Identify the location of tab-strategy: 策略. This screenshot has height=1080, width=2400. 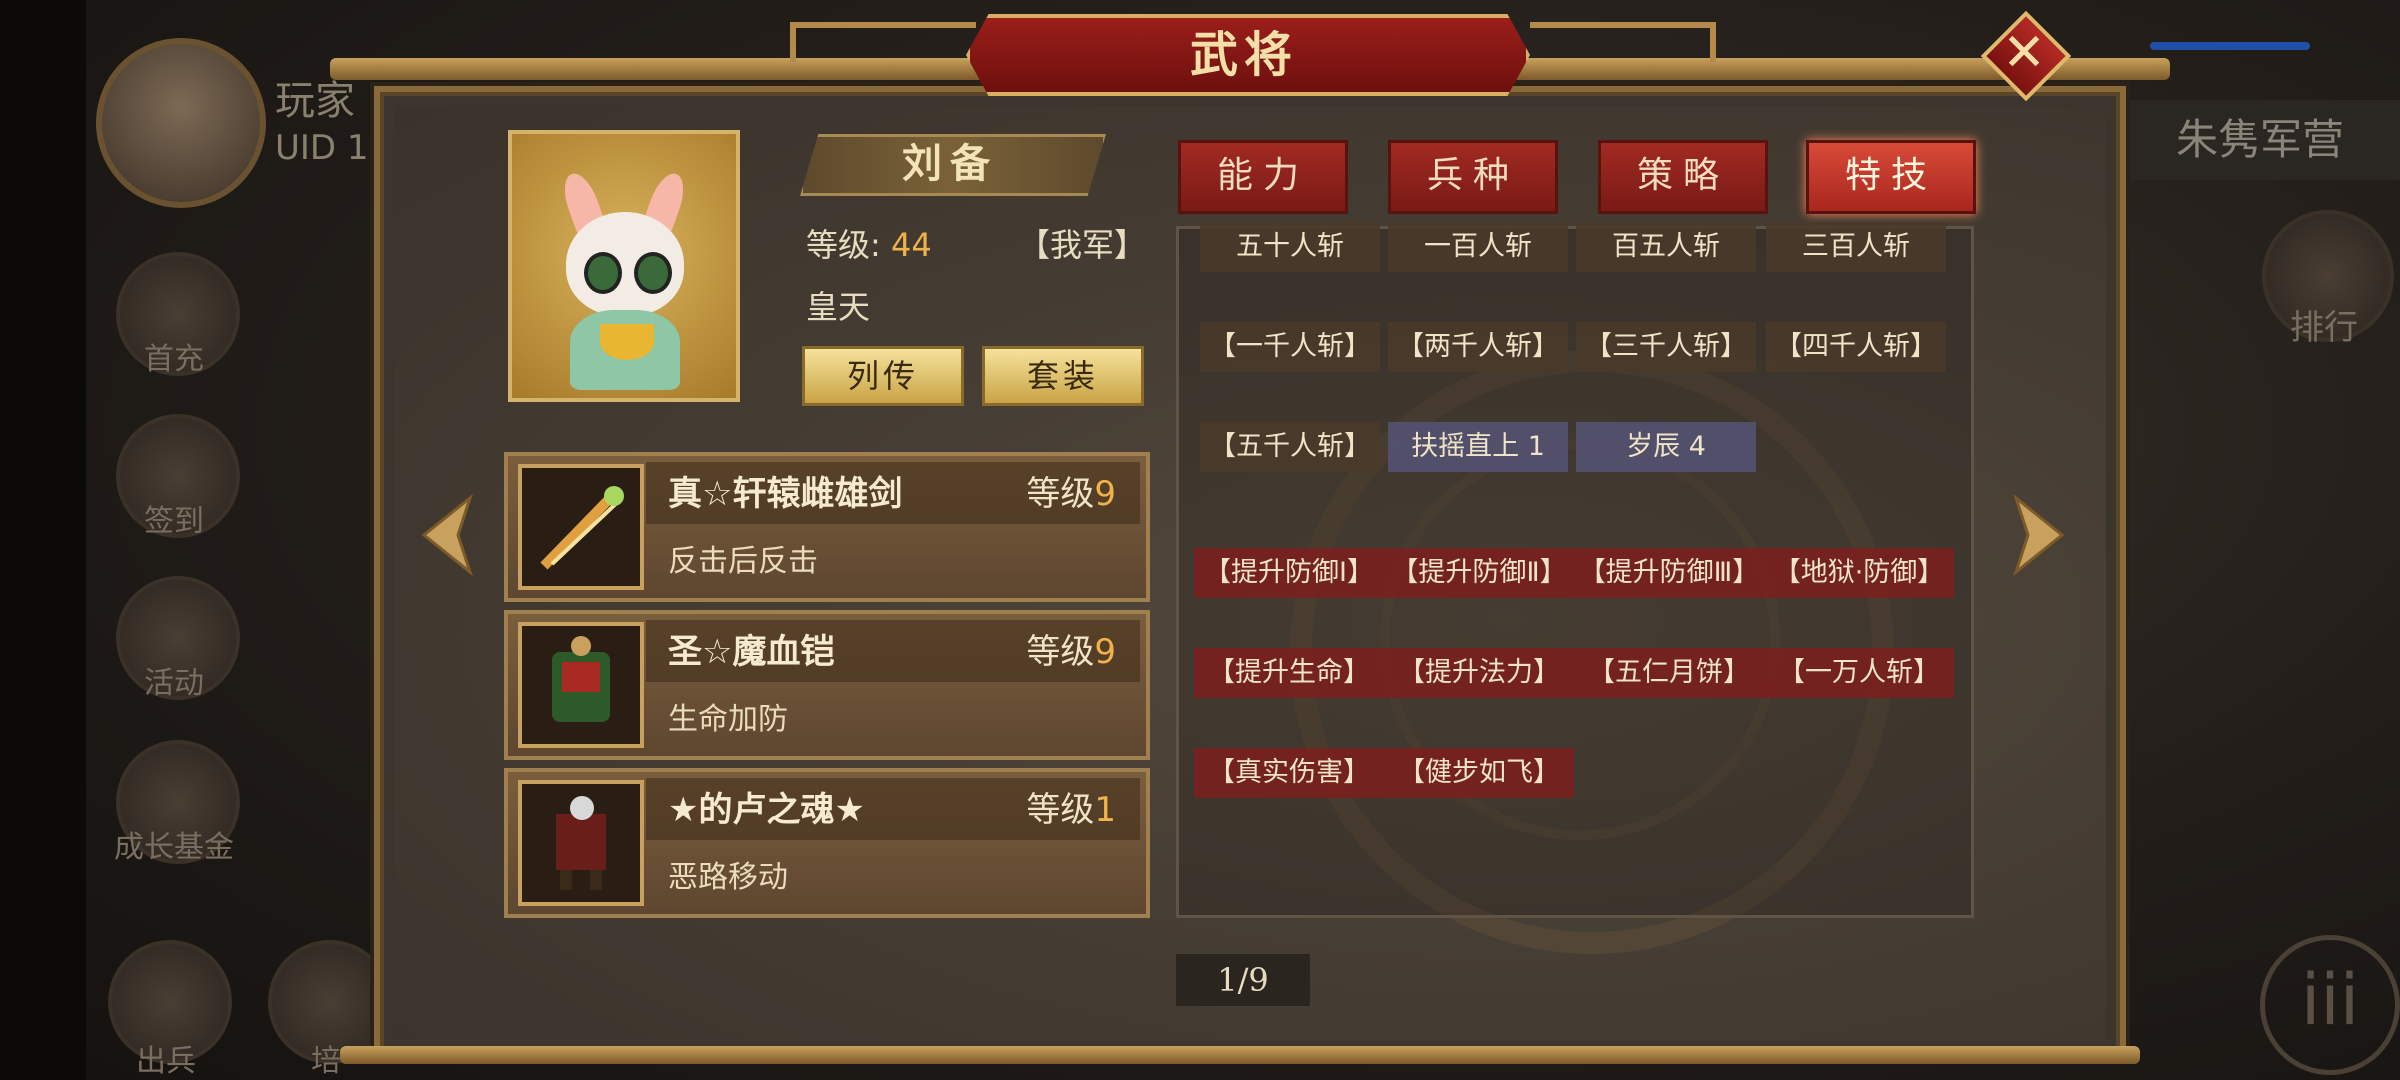
(1683, 177).